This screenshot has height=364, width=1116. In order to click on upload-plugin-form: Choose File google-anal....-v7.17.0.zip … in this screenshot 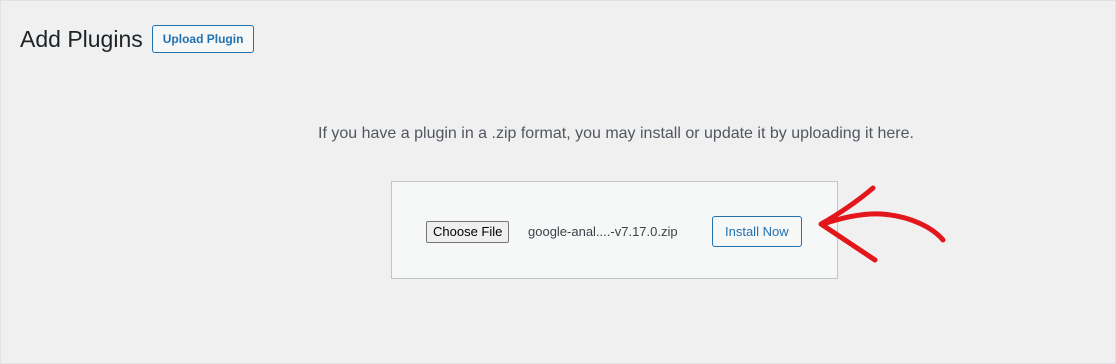, I will do `click(614, 230)`.